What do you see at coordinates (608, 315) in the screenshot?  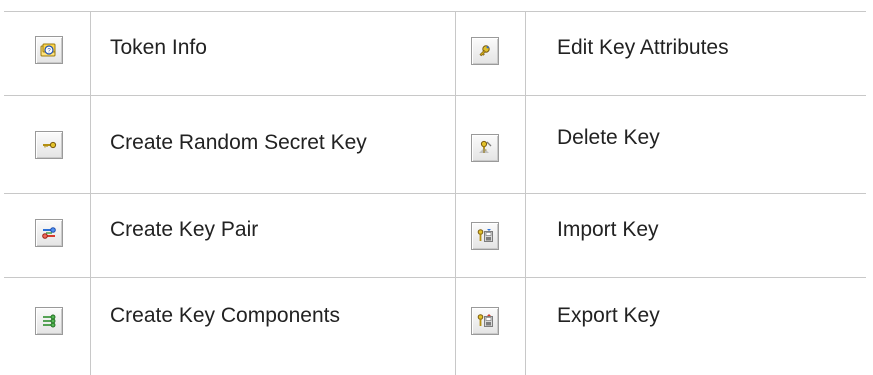 I see `export-key-label: Export Key` at bounding box center [608, 315].